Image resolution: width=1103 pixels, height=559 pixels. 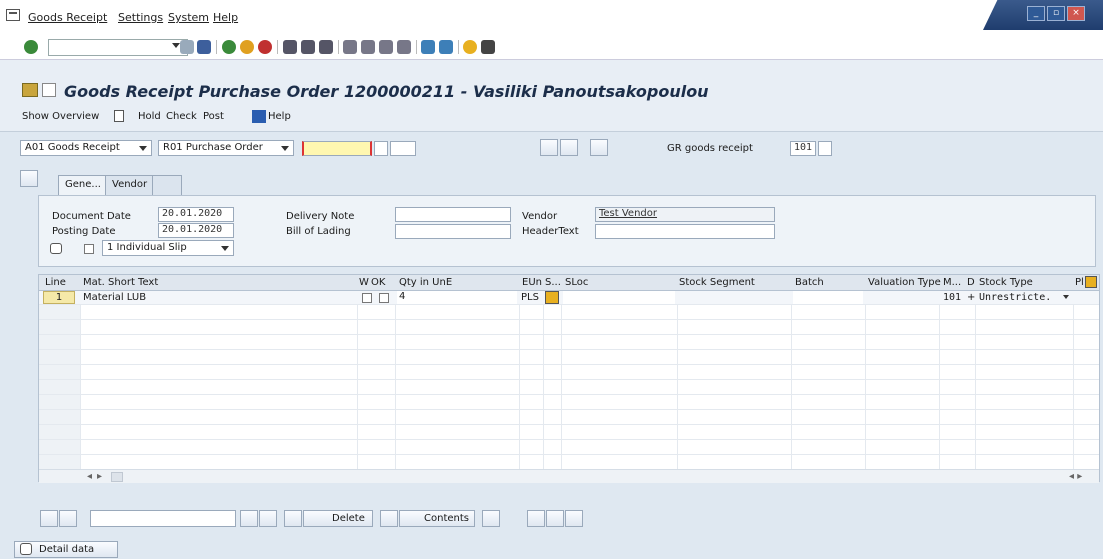 What do you see at coordinates (176, 45) in the screenshot?
I see `command-dropdown-icon` at bounding box center [176, 45].